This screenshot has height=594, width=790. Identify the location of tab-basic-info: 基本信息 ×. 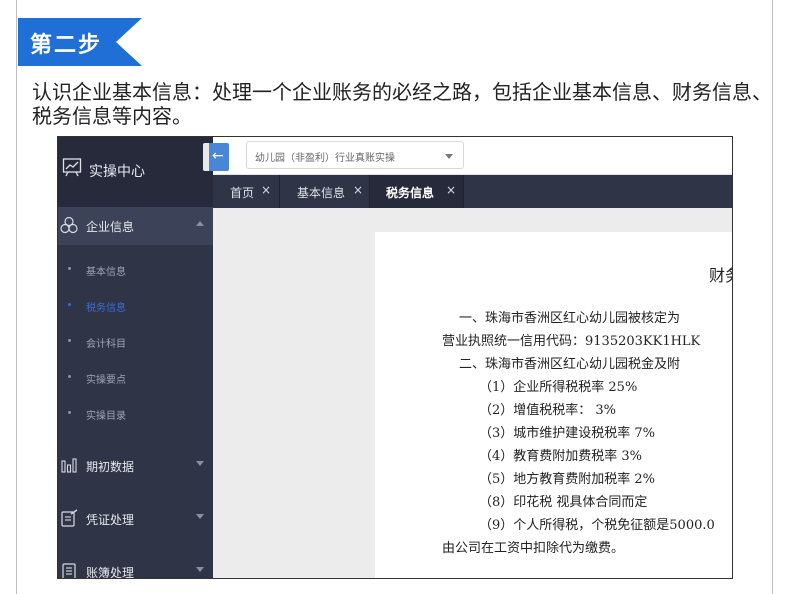
(325, 191).